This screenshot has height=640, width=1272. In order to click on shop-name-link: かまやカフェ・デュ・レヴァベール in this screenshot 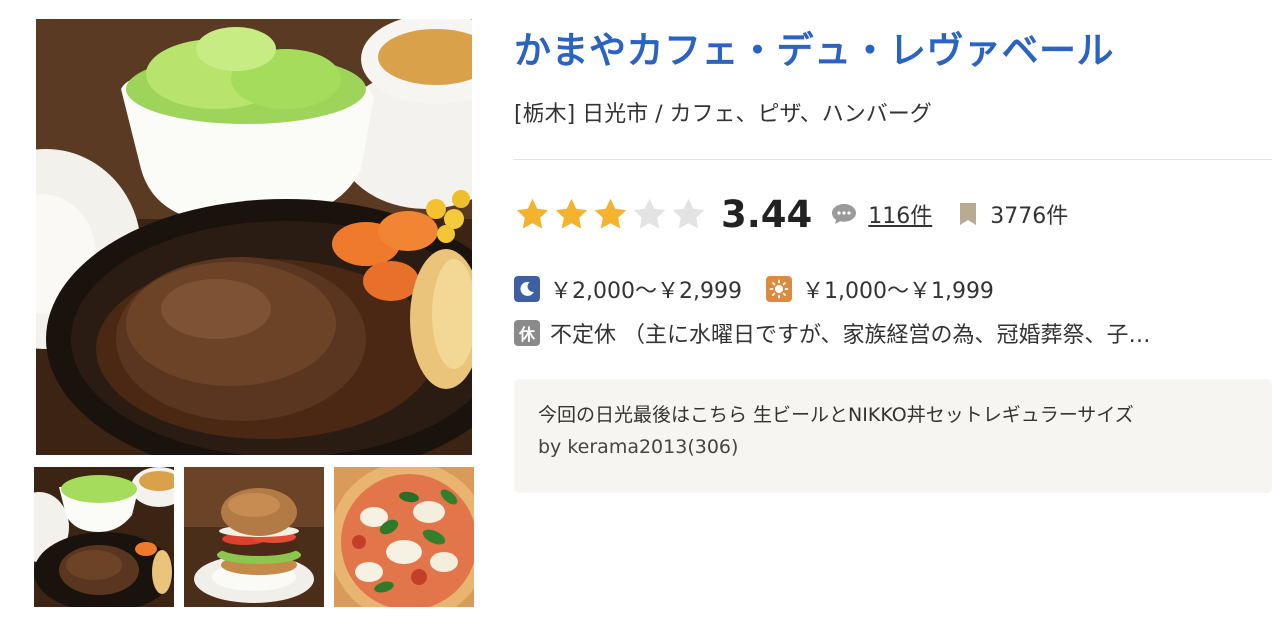, I will do `click(814, 47)`.